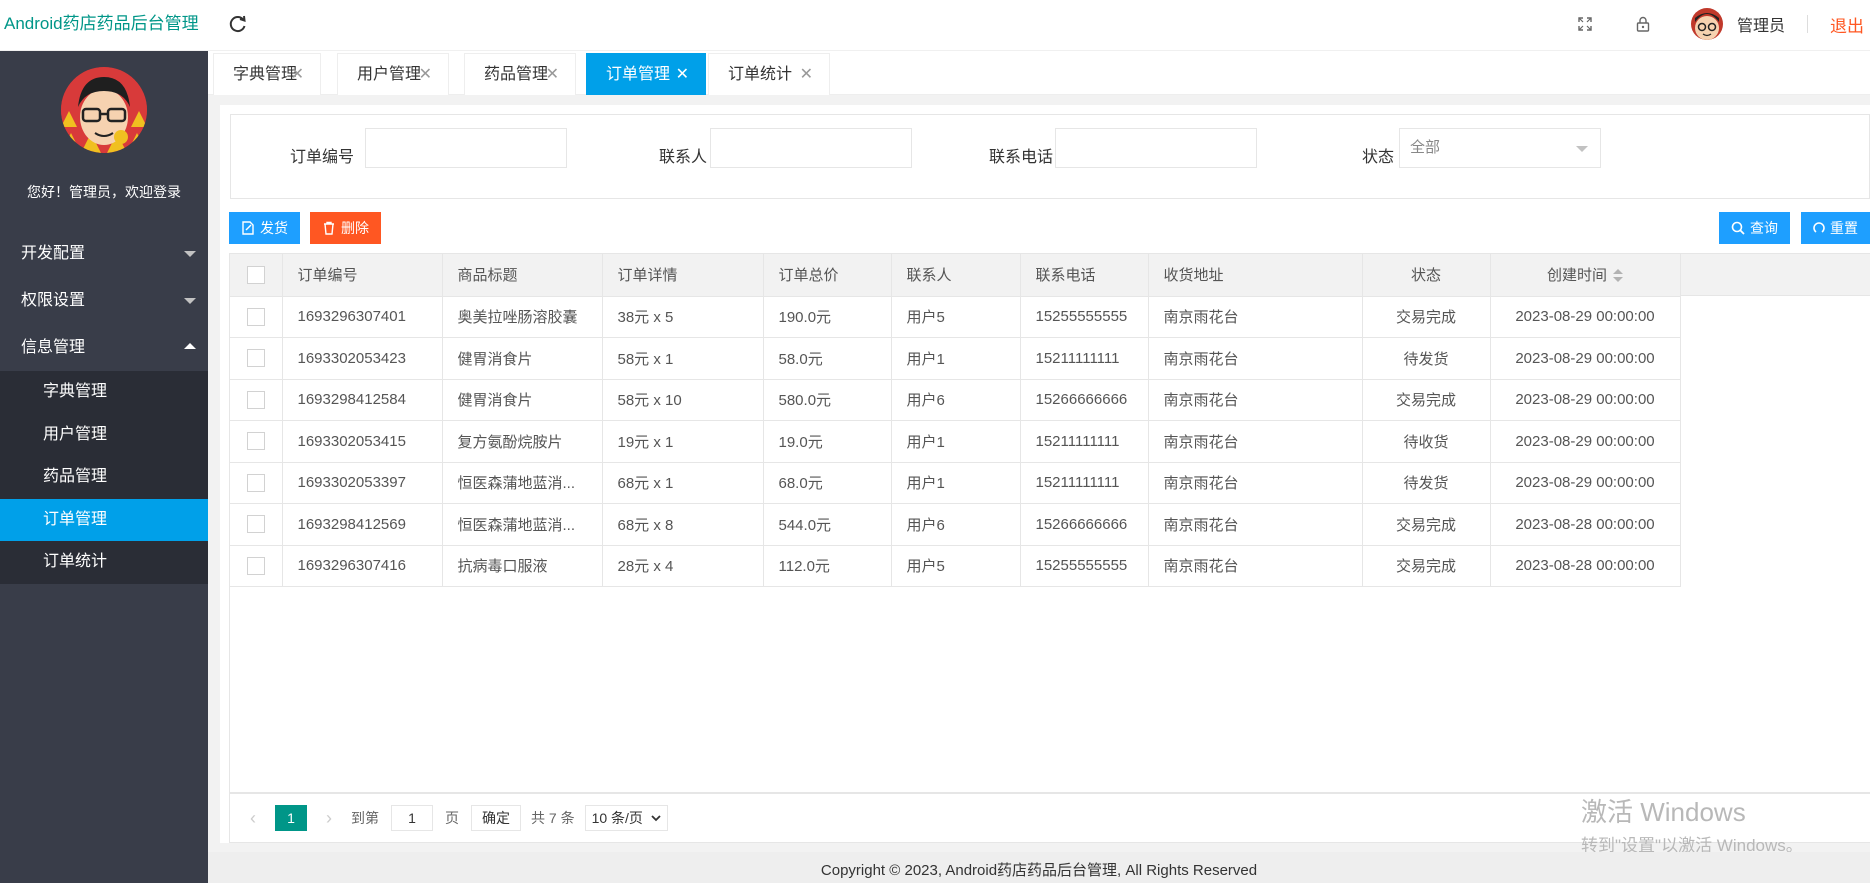 Image resolution: width=1870 pixels, height=883 pixels. I want to click on app-title: Android药店药品后台管理, so click(101, 23).